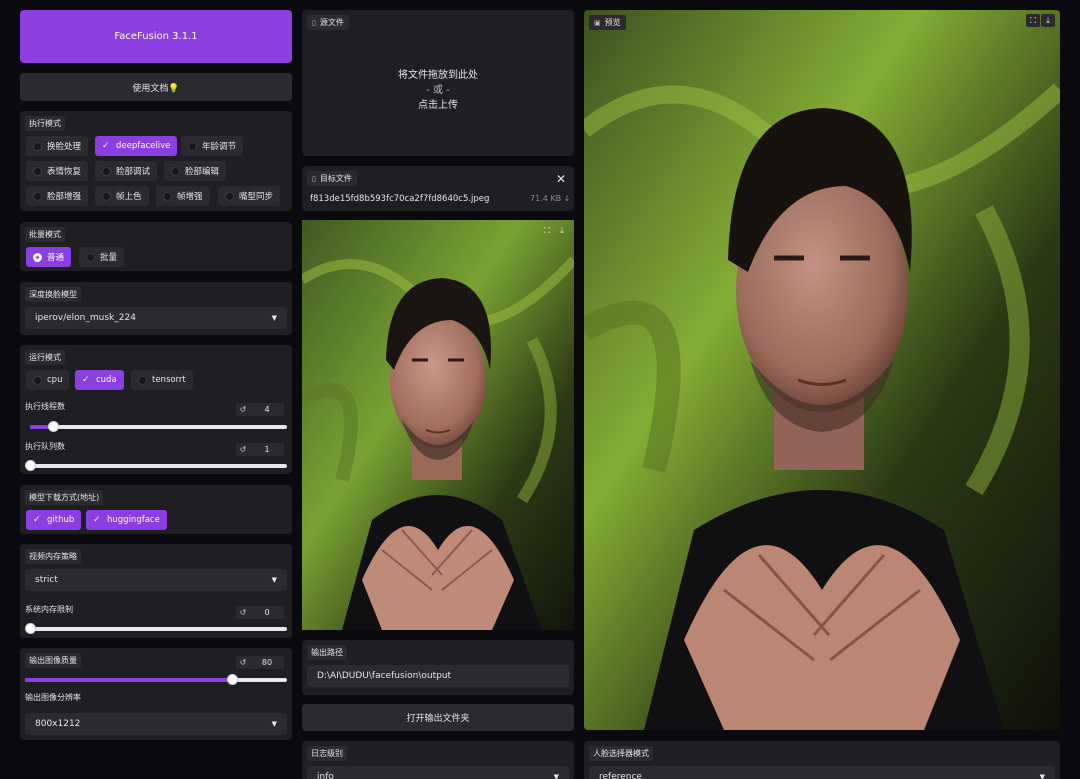 The height and width of the screenshot is (779, 1080). Describe the element at coordinates (399, 199) in the screenshot. I see `target-filename: f813de15fd8b593fc70ca2f7fd8640c5.jpeg` at that location.